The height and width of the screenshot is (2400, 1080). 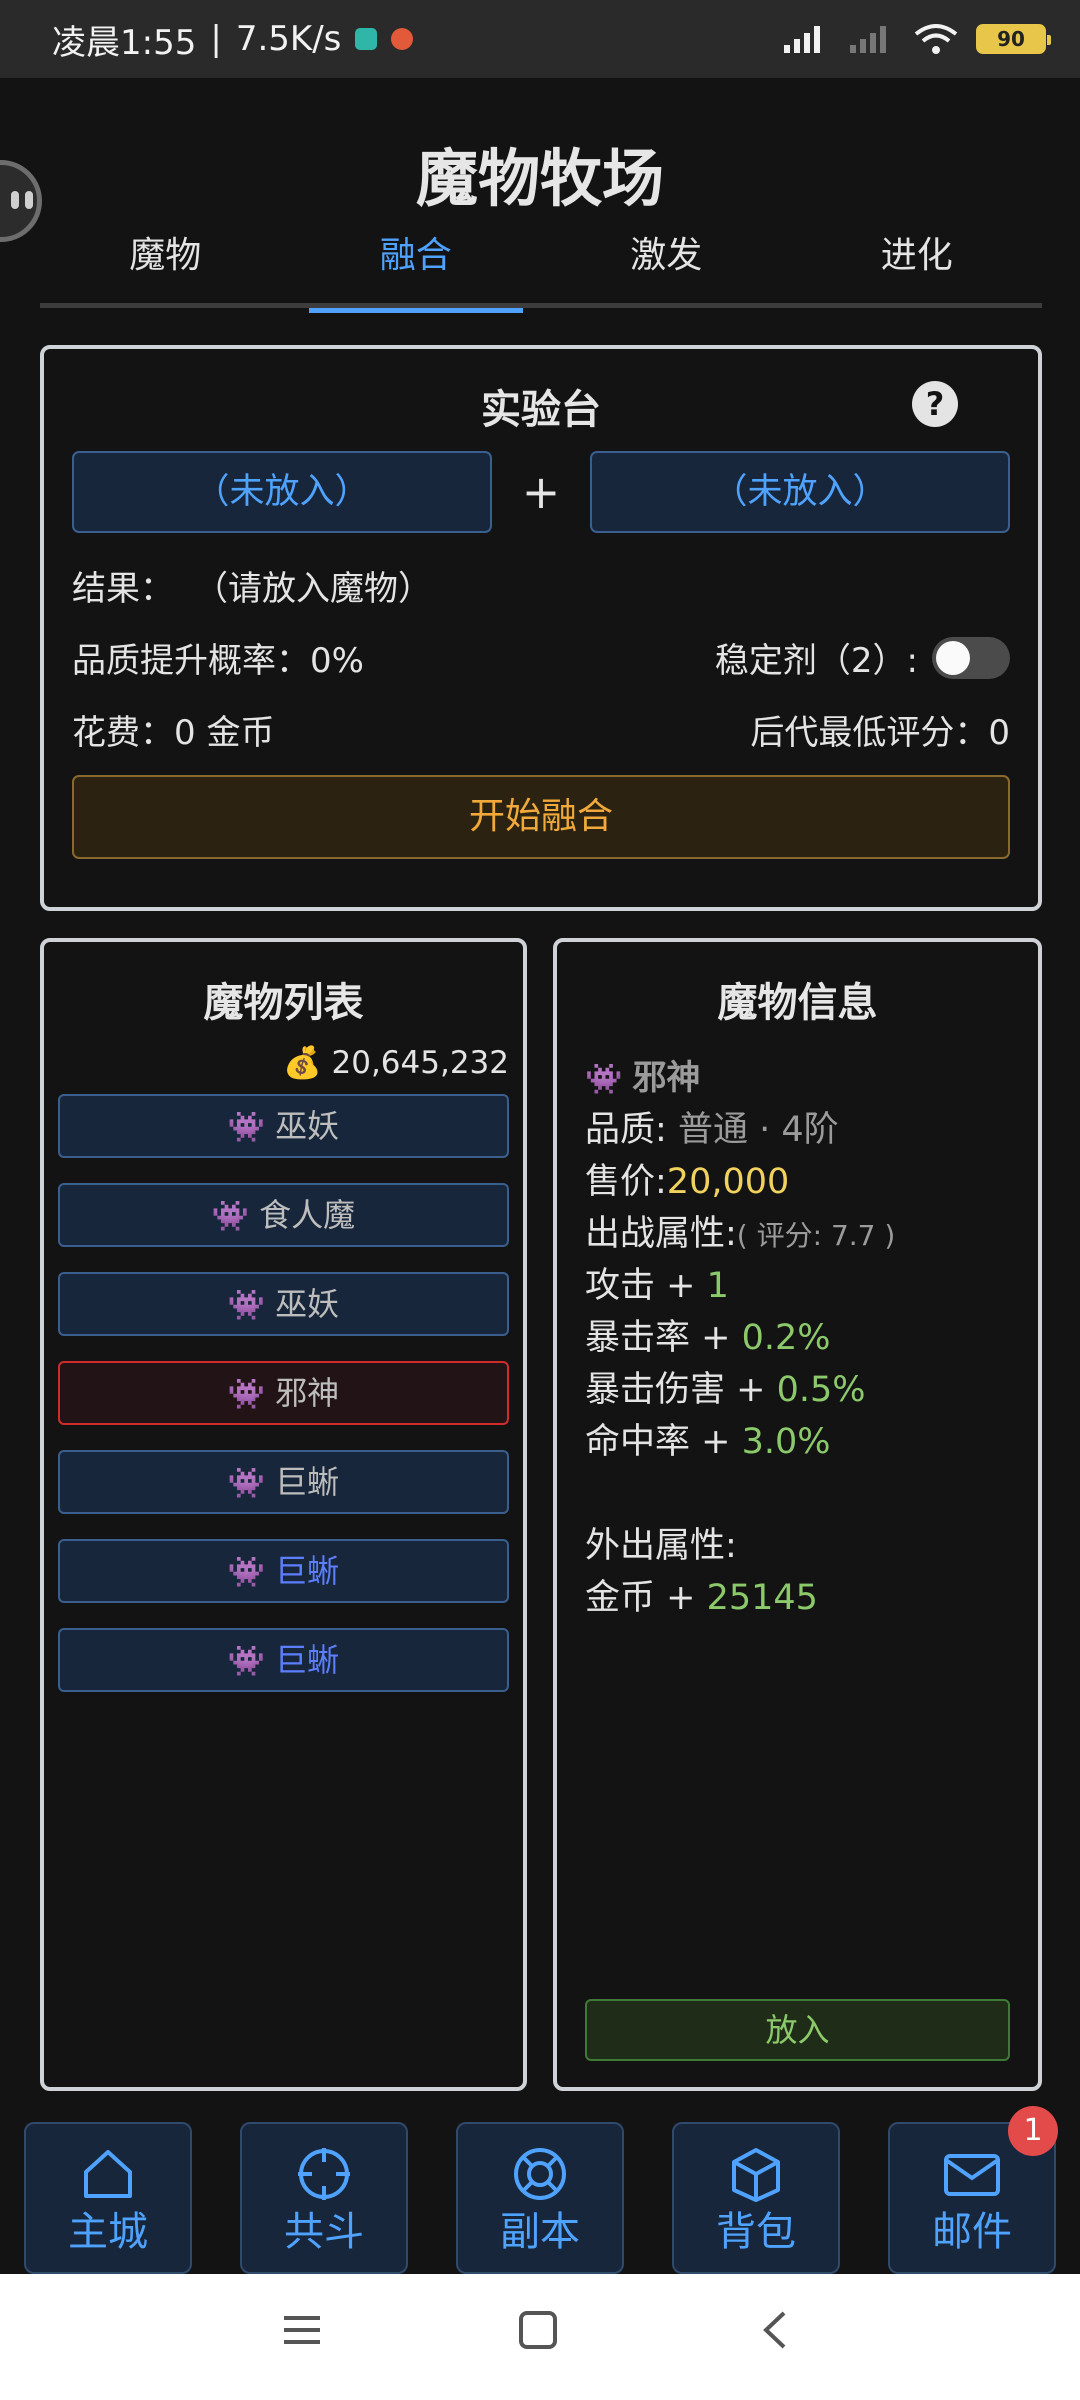 I want to click on fusion-slot-b: （未放入）, so click(x=800, y=492).